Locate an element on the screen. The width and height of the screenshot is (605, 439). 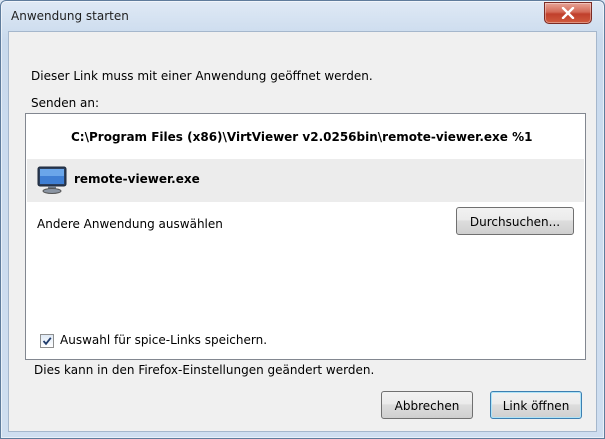
remember-checkbox is located at coordinates (47, 341).